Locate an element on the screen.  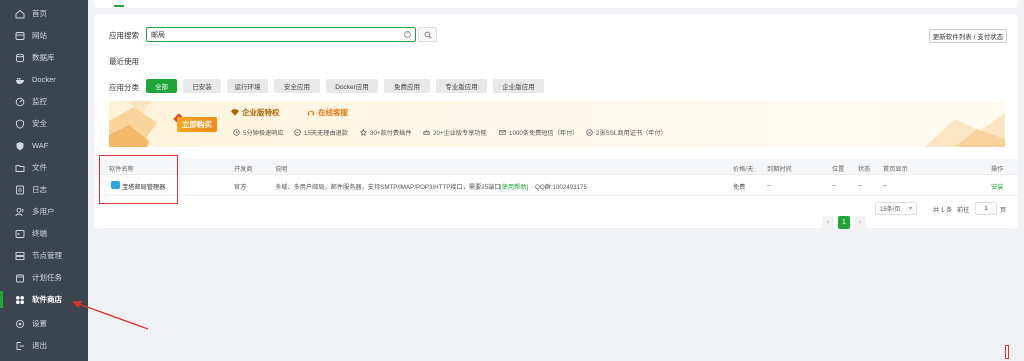
sidebar-item-database: 数据库 is located at coordinates (44, 57).